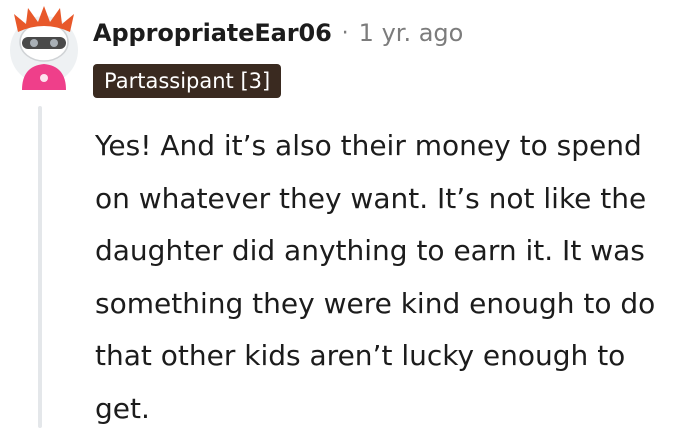  I want to click on username-link: AppropriateEar06, so click(212, 33).